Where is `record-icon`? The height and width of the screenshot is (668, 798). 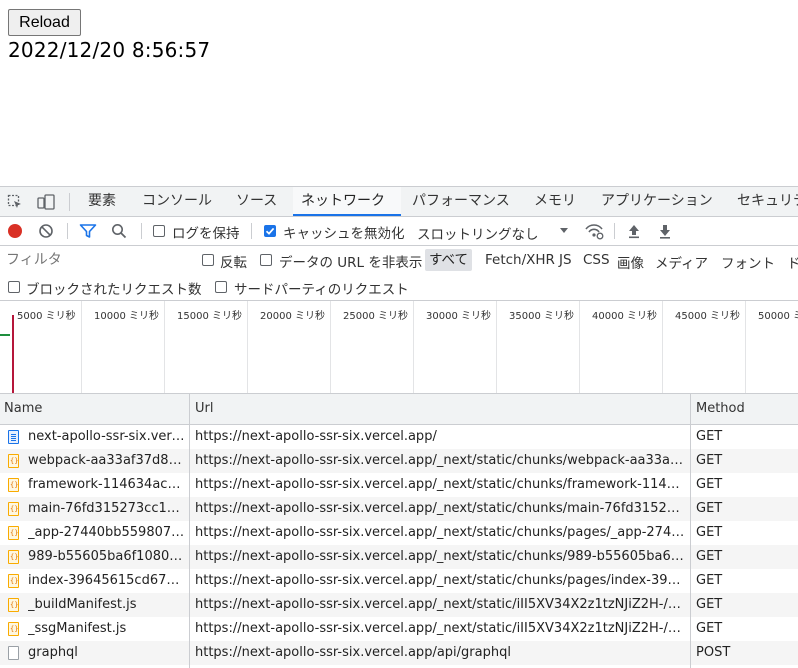 record-icon is located at coordinates (15, 231).